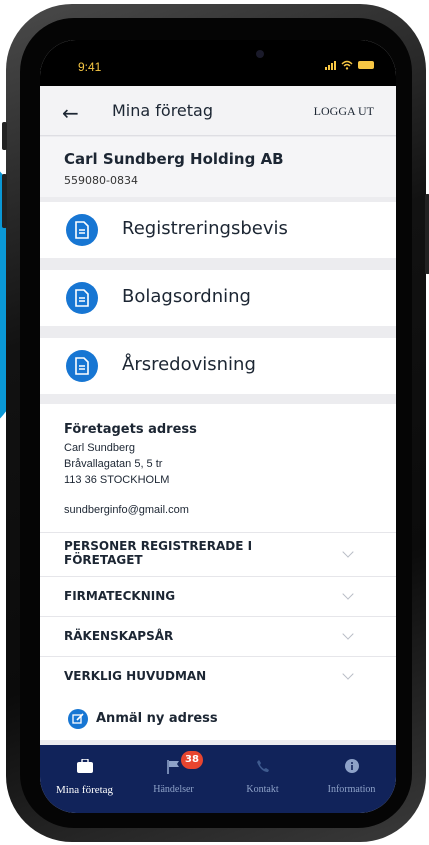 The image size is (429, 845). I want to click on tab-label: Kontakt, so click(262, 789).